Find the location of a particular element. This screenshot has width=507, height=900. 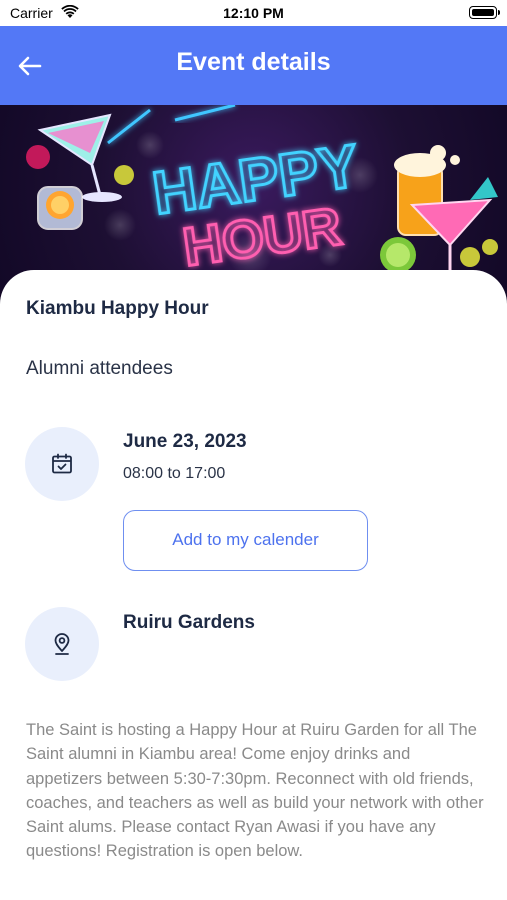

event-audience: Alumni attendees is located at coordinates (99, 368).